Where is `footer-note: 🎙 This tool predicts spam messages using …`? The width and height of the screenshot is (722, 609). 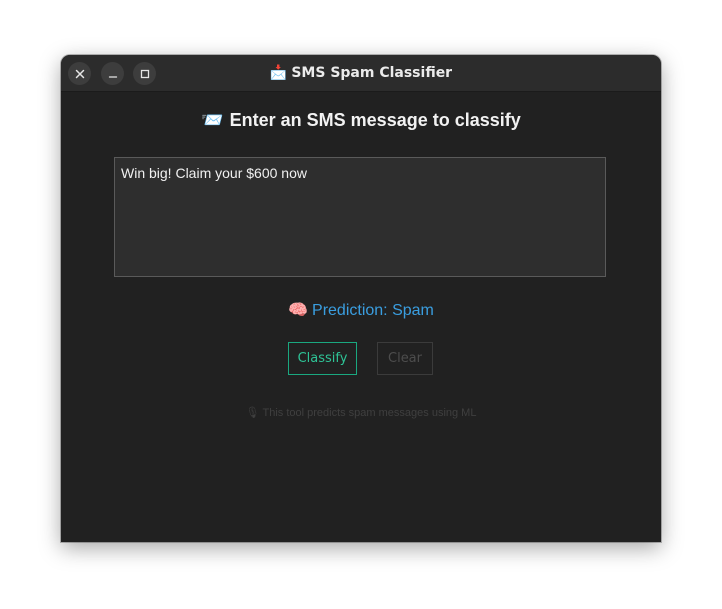 footer-note: 🎙 This tool predicts spam messages using … is located at coordinates (361, 413).